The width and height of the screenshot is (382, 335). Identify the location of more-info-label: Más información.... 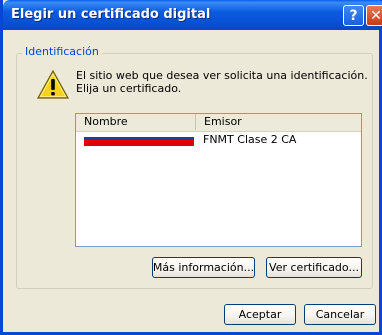
(203, 267).